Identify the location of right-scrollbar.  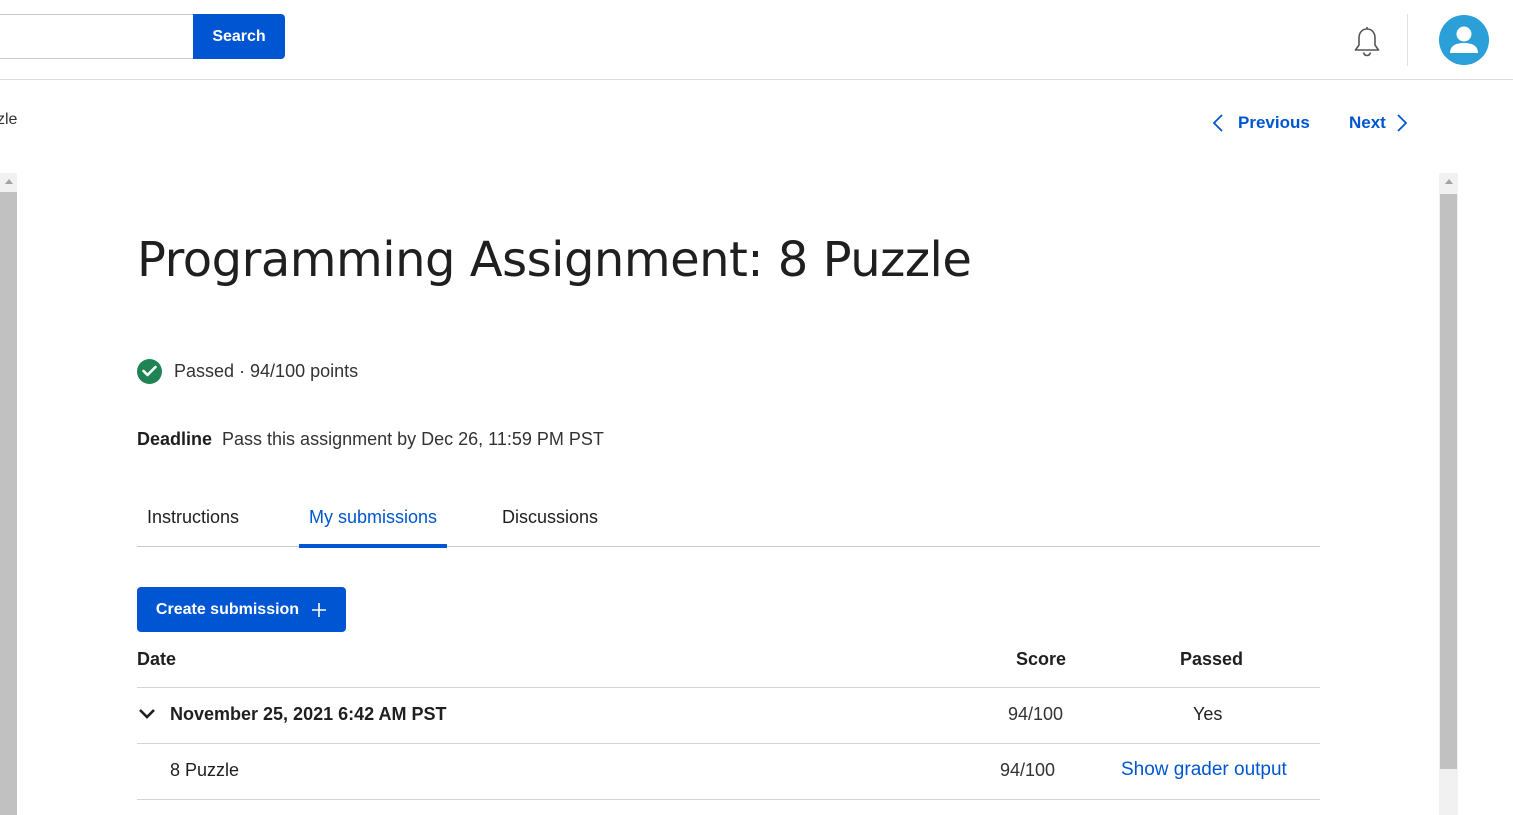
(1448, 494).